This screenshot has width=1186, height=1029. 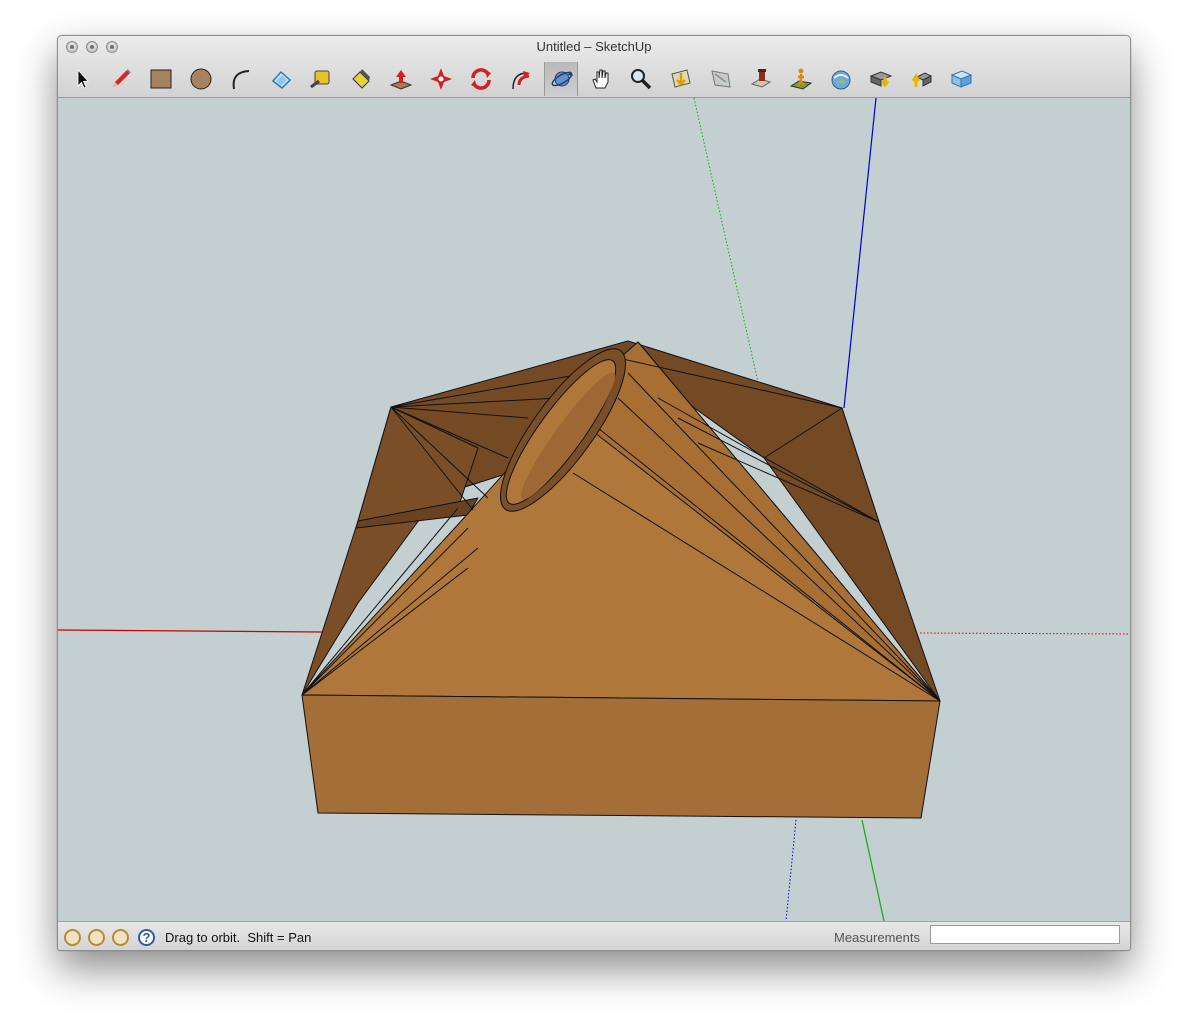 I want to click on hand-icon, so click(x=600, y=79).